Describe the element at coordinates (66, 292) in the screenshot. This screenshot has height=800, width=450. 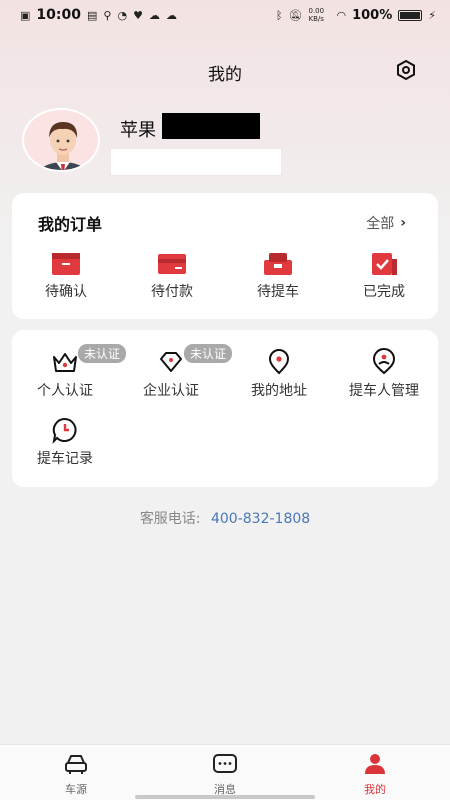
I see `order-label: 待确认` at that location.